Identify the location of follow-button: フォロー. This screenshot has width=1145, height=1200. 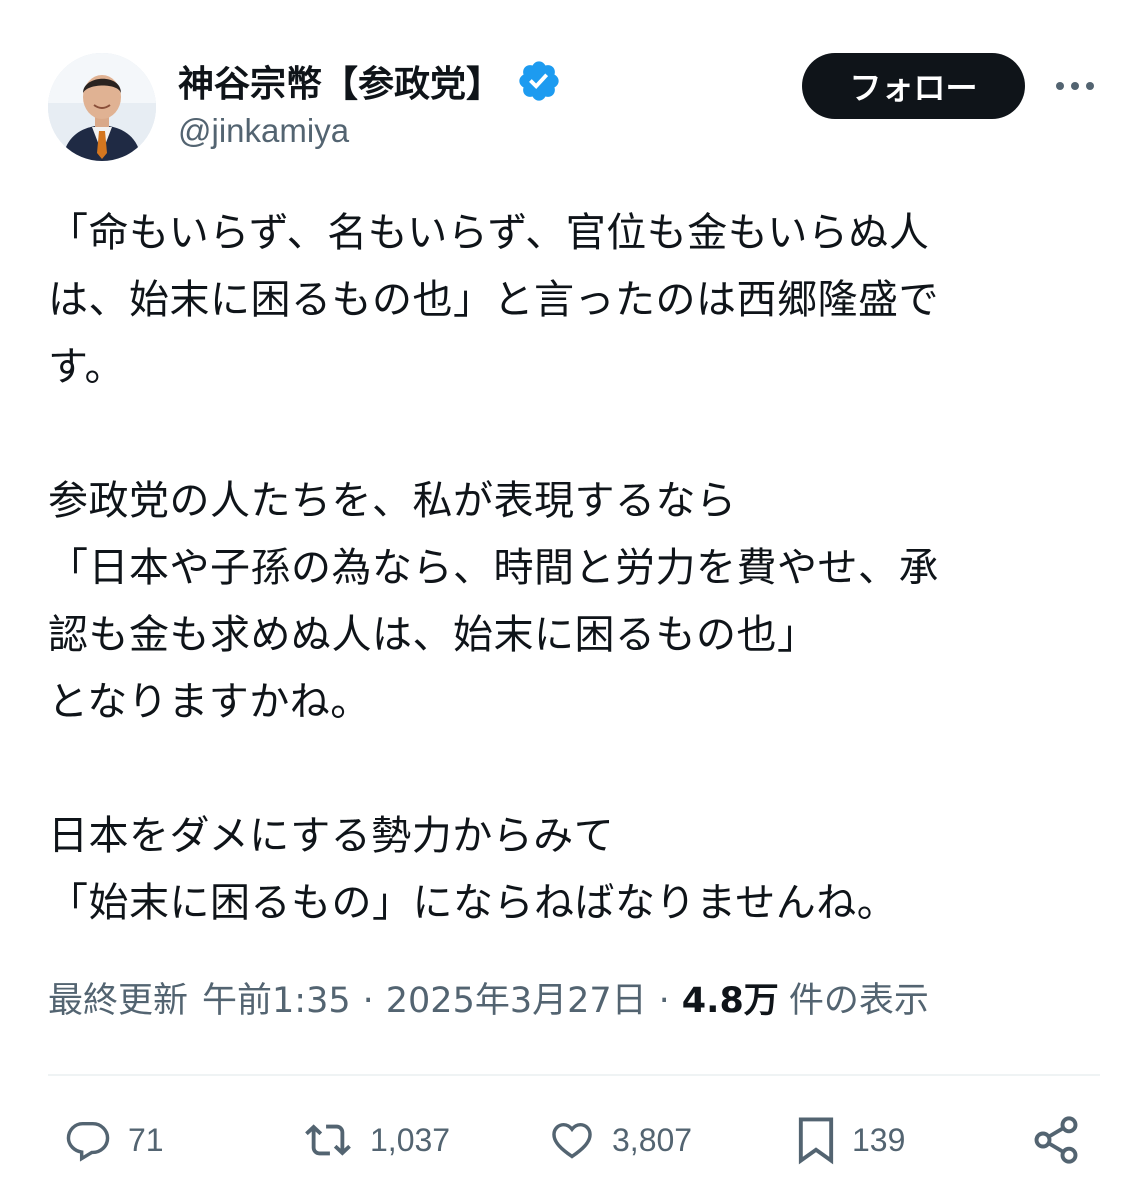
(913, 86).